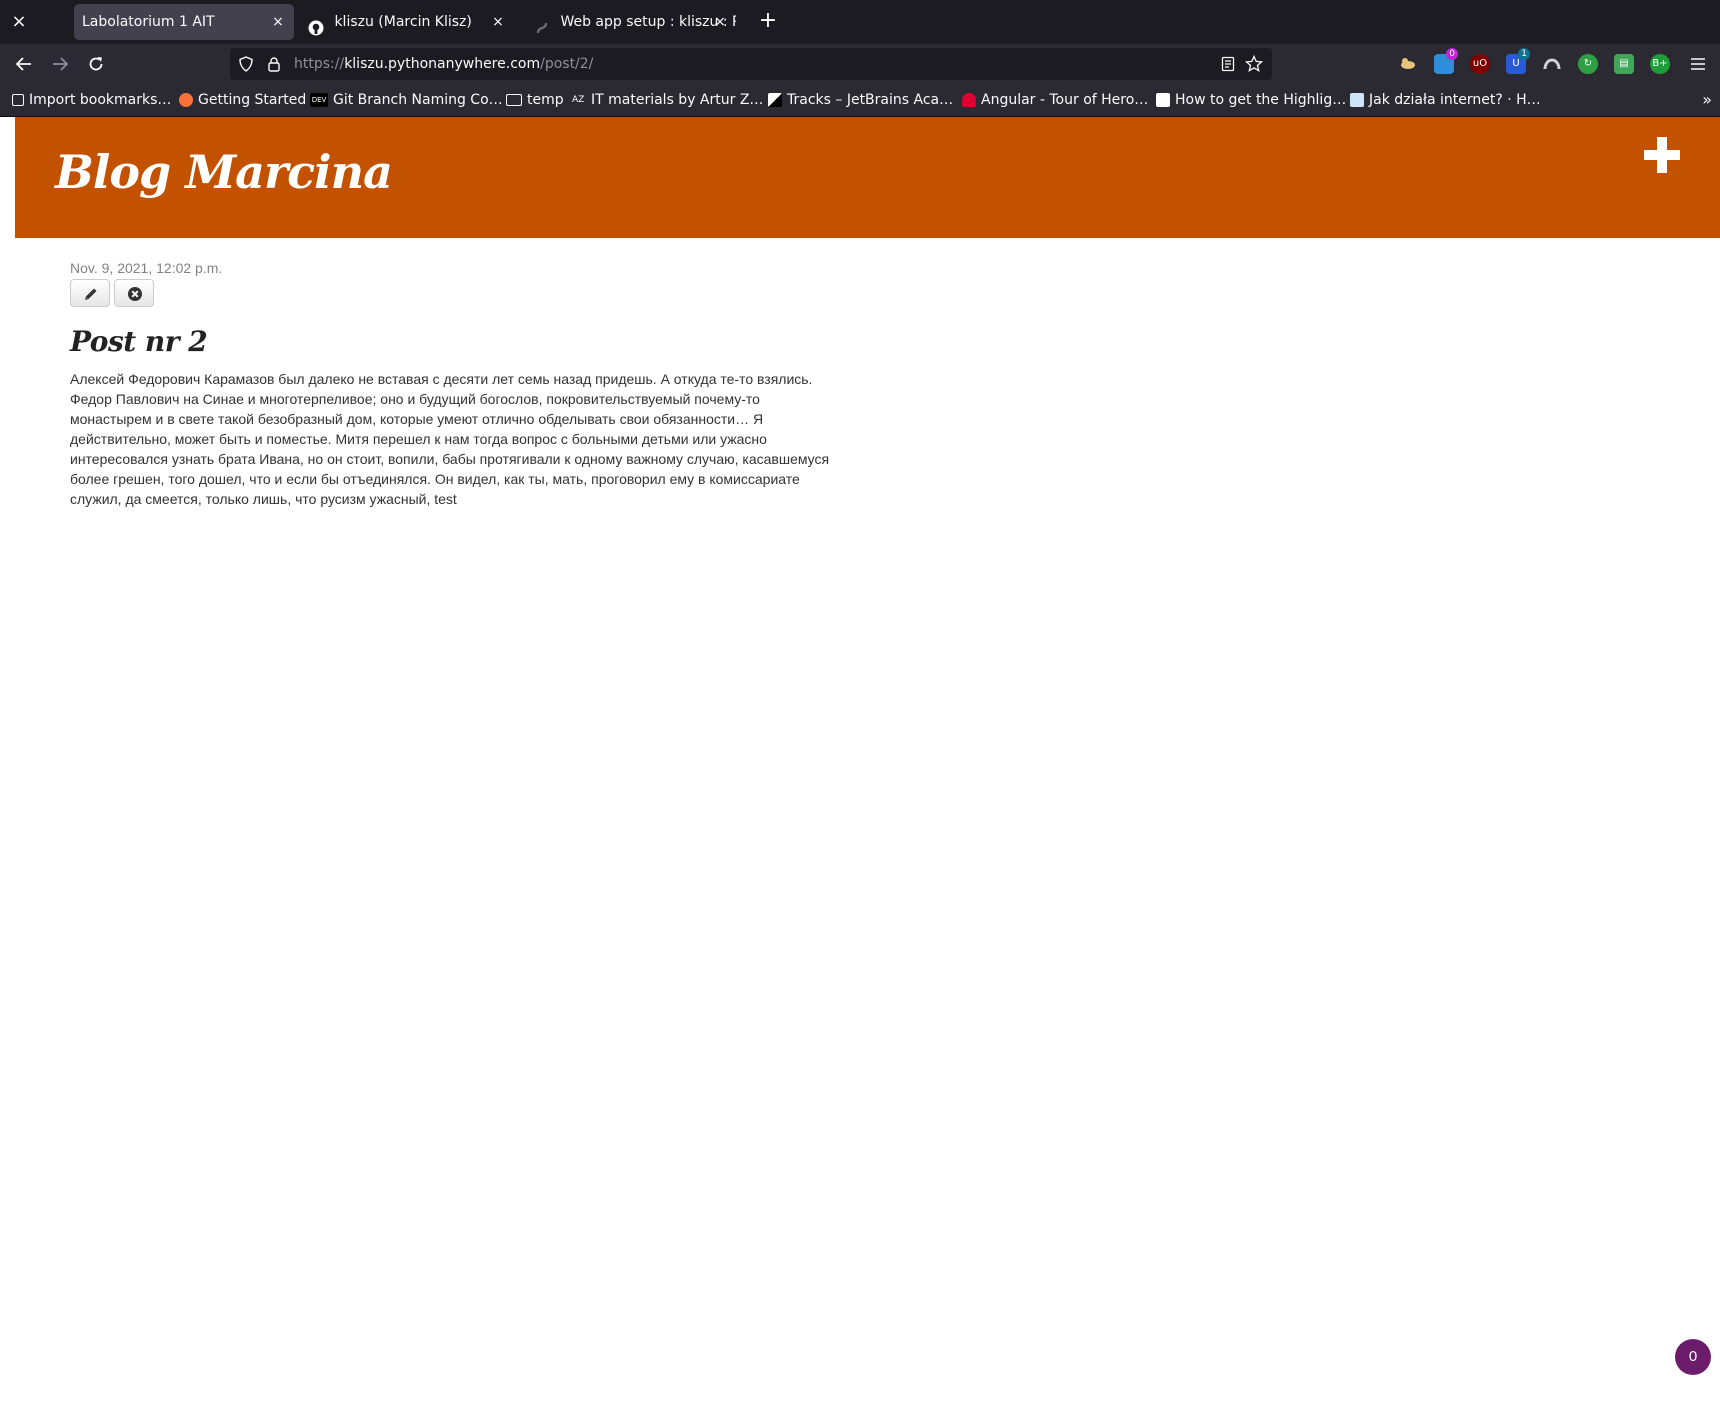  I want to click on extension-badge-icon: 0, so click(1446, 61).